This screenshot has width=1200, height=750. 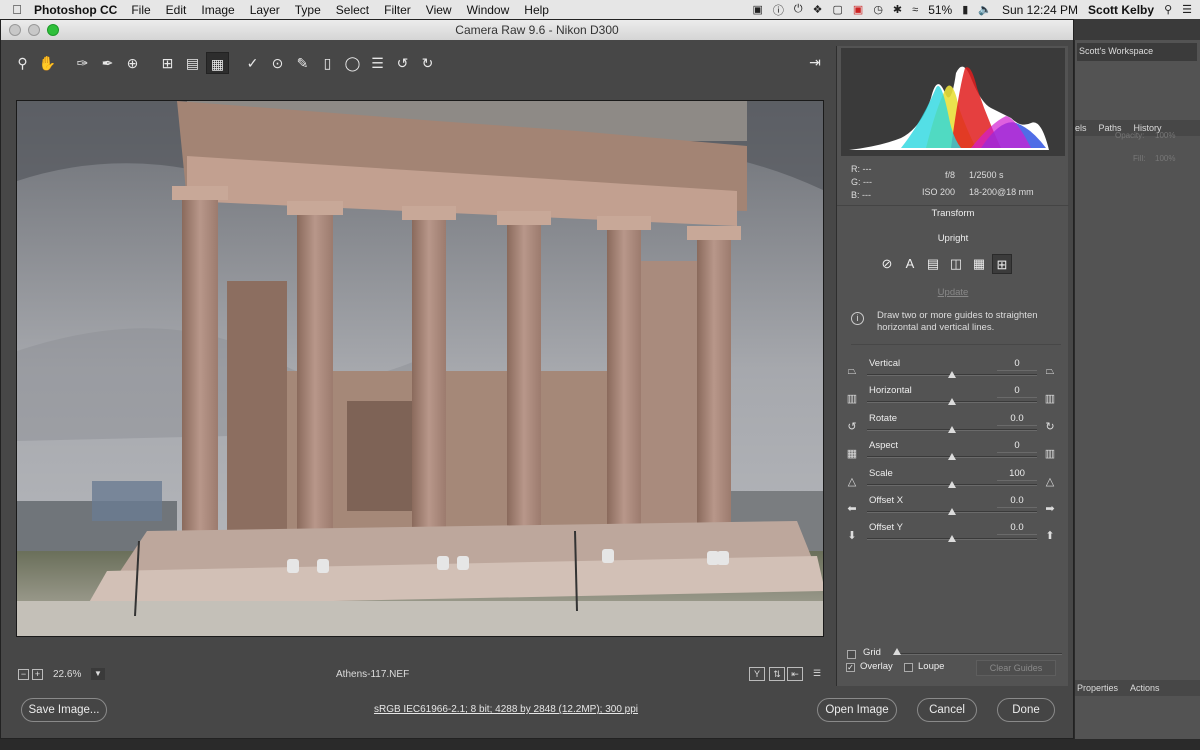 I want to click on minimize-window-button, so click(x=34, y=30).